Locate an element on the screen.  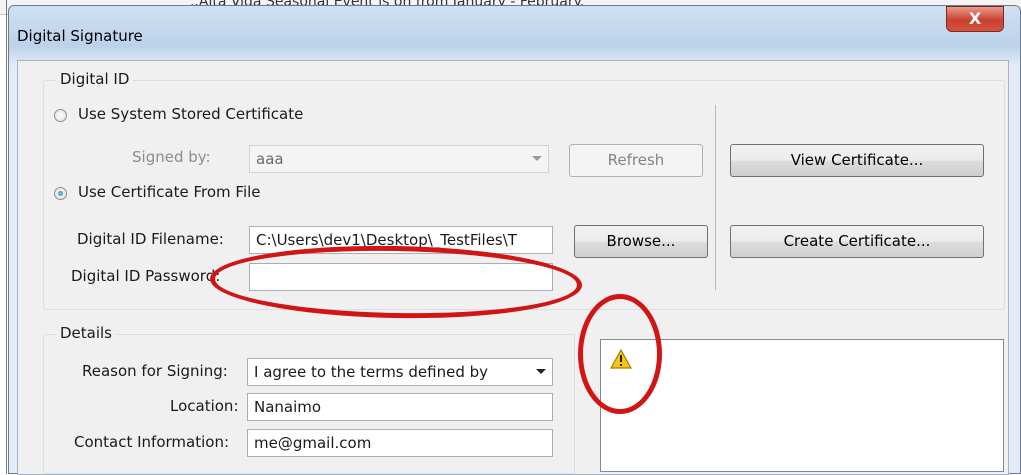
signed-by-select: aaa is located at coordinates (399, 159).